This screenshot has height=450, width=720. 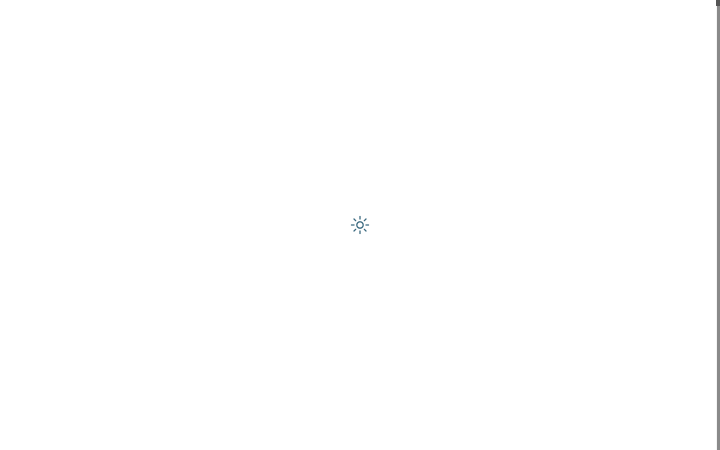 I want to click on spinner-graphic, so click(x=360, y=225).